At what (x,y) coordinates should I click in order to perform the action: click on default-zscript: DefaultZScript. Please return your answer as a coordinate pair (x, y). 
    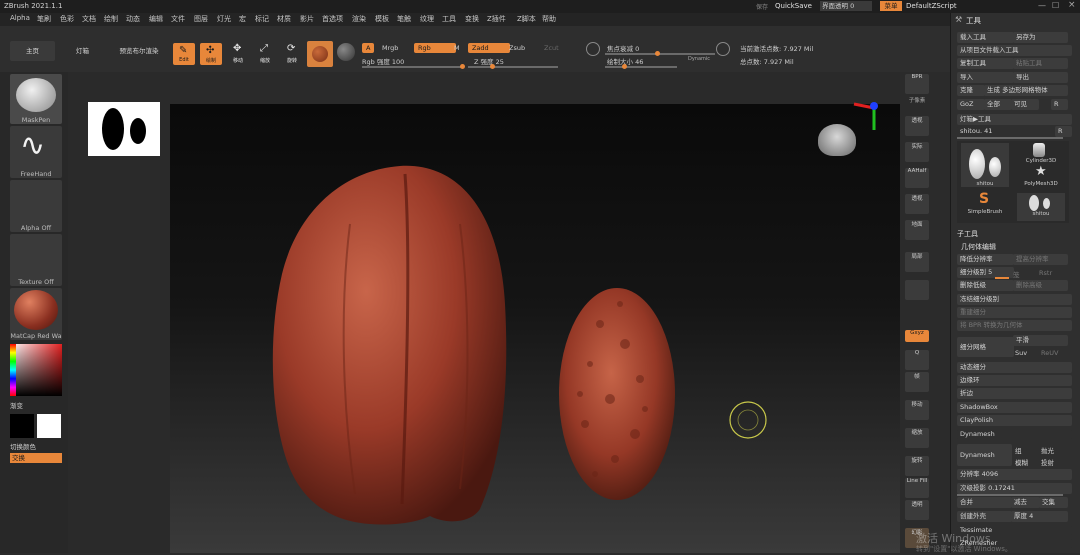
    Looking at the image, I should click on (931, 6).